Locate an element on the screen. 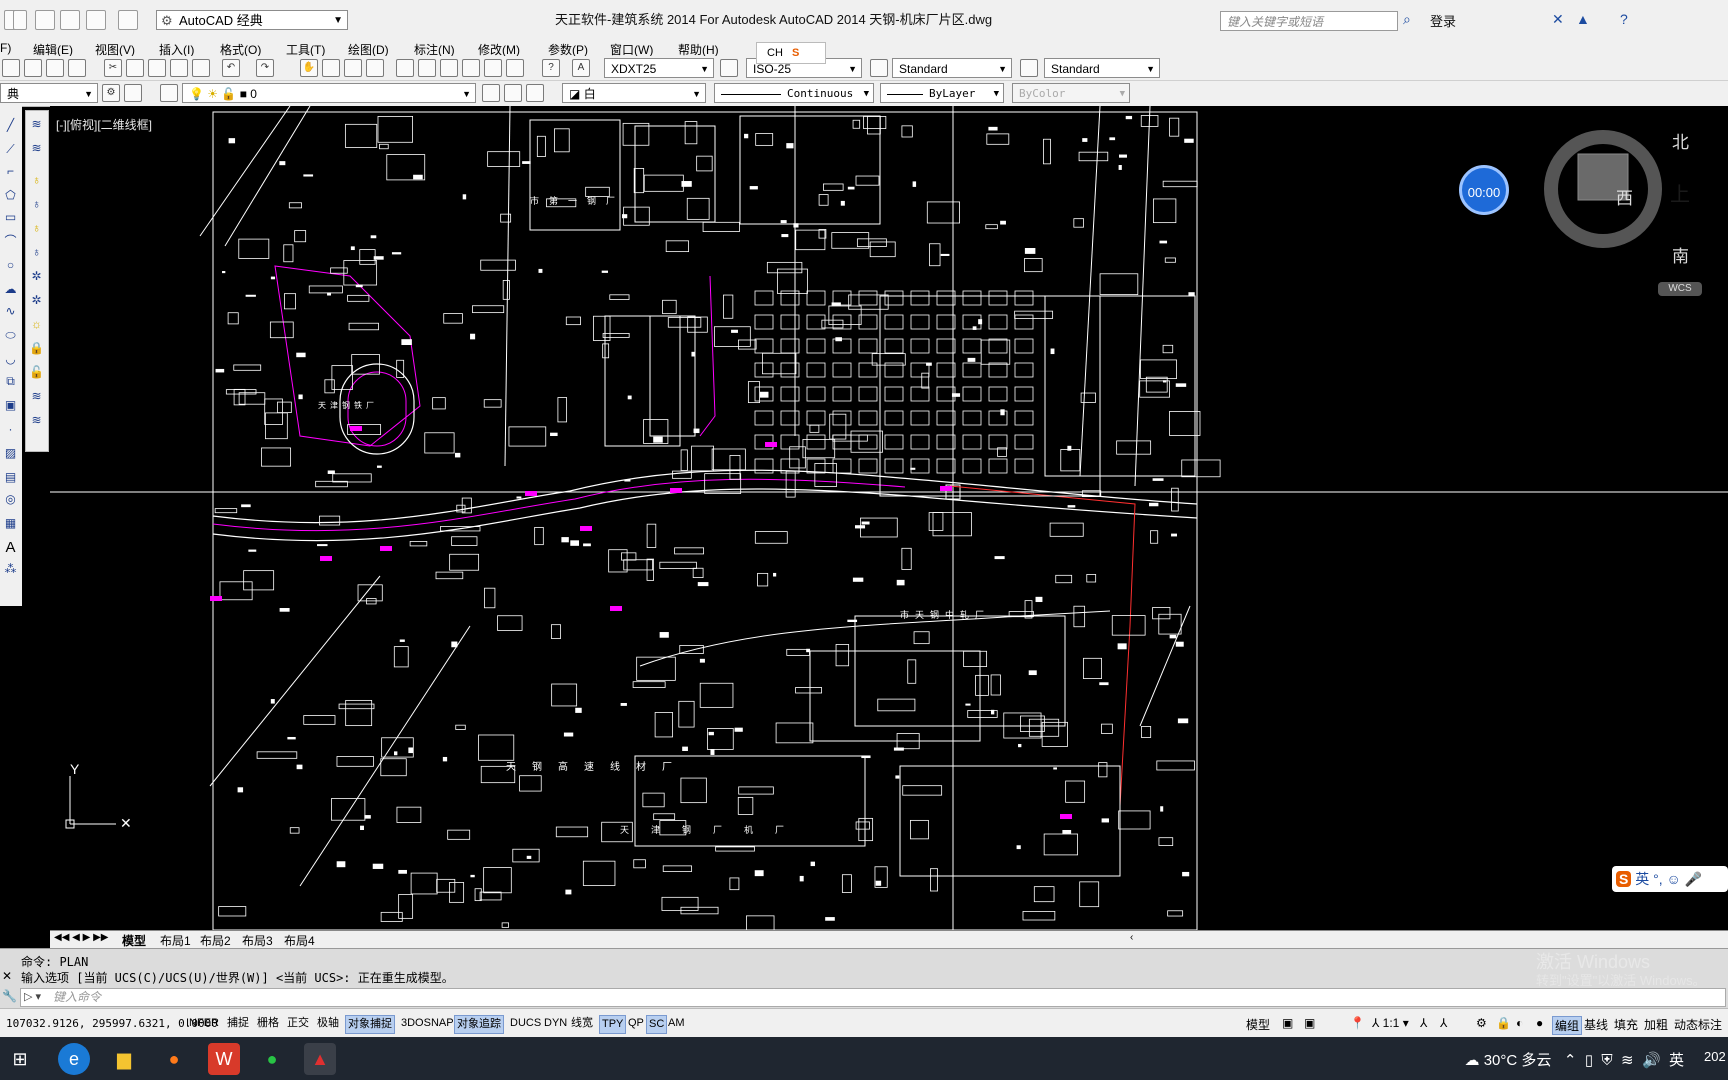 The height and width of the screenshot is (1080, 1728). cut-icon: ✂ is located at coordinates (113, 68).